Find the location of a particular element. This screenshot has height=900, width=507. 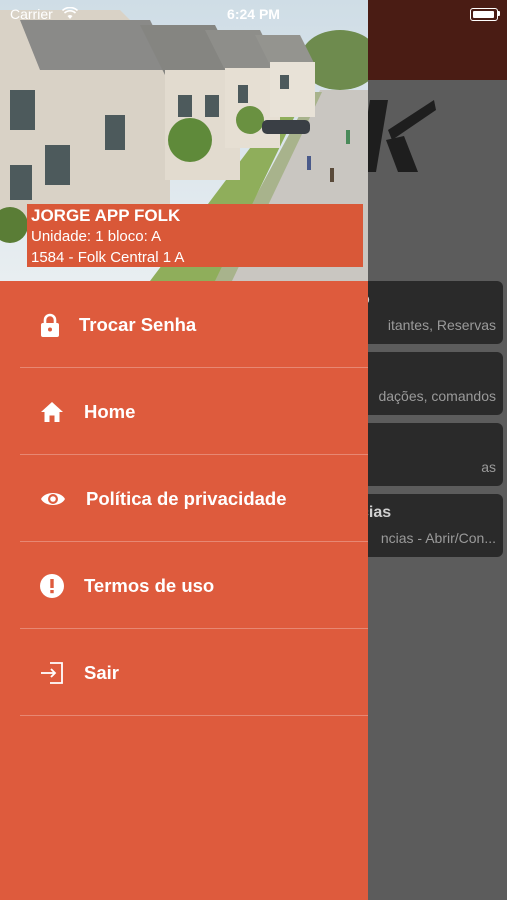

menu-item-trocar-senha: Trocar Senha is located at coordinates (184, 324).